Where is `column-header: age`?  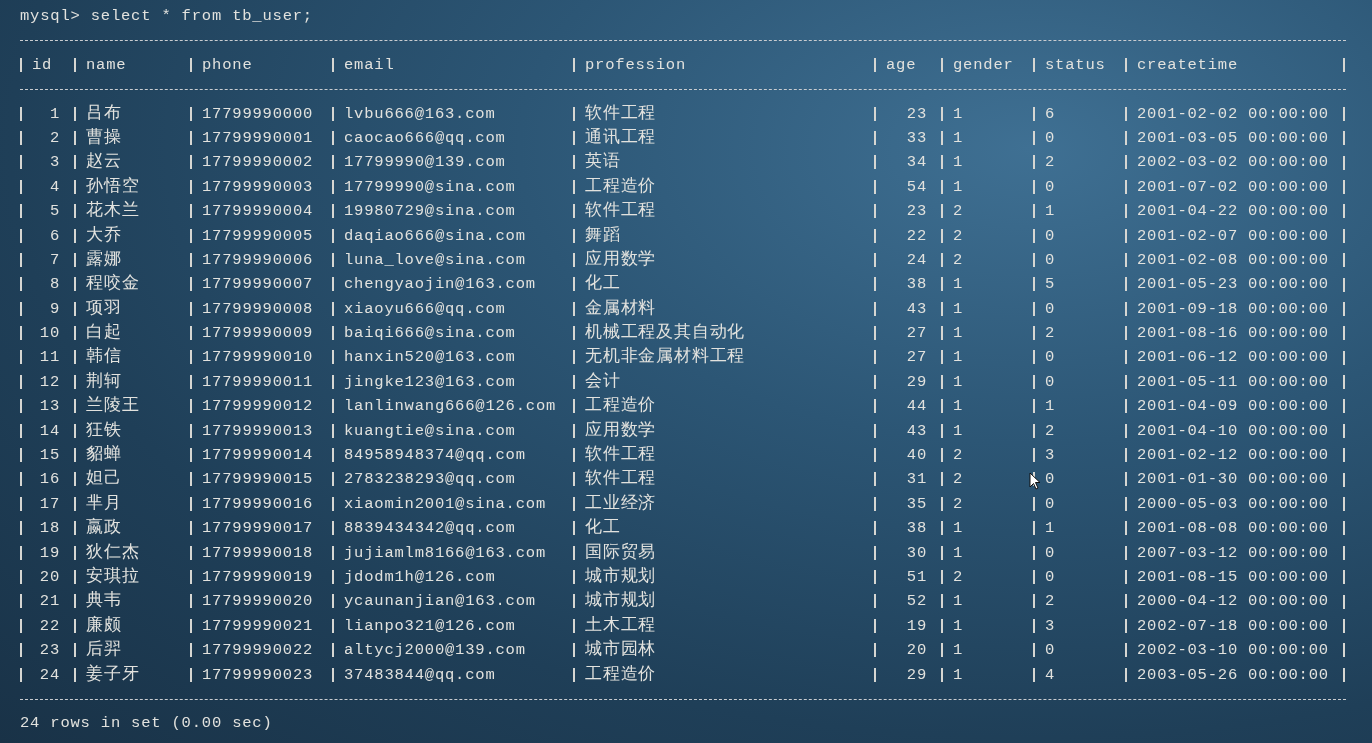 column-header: age is located at coordinates (901, 65).